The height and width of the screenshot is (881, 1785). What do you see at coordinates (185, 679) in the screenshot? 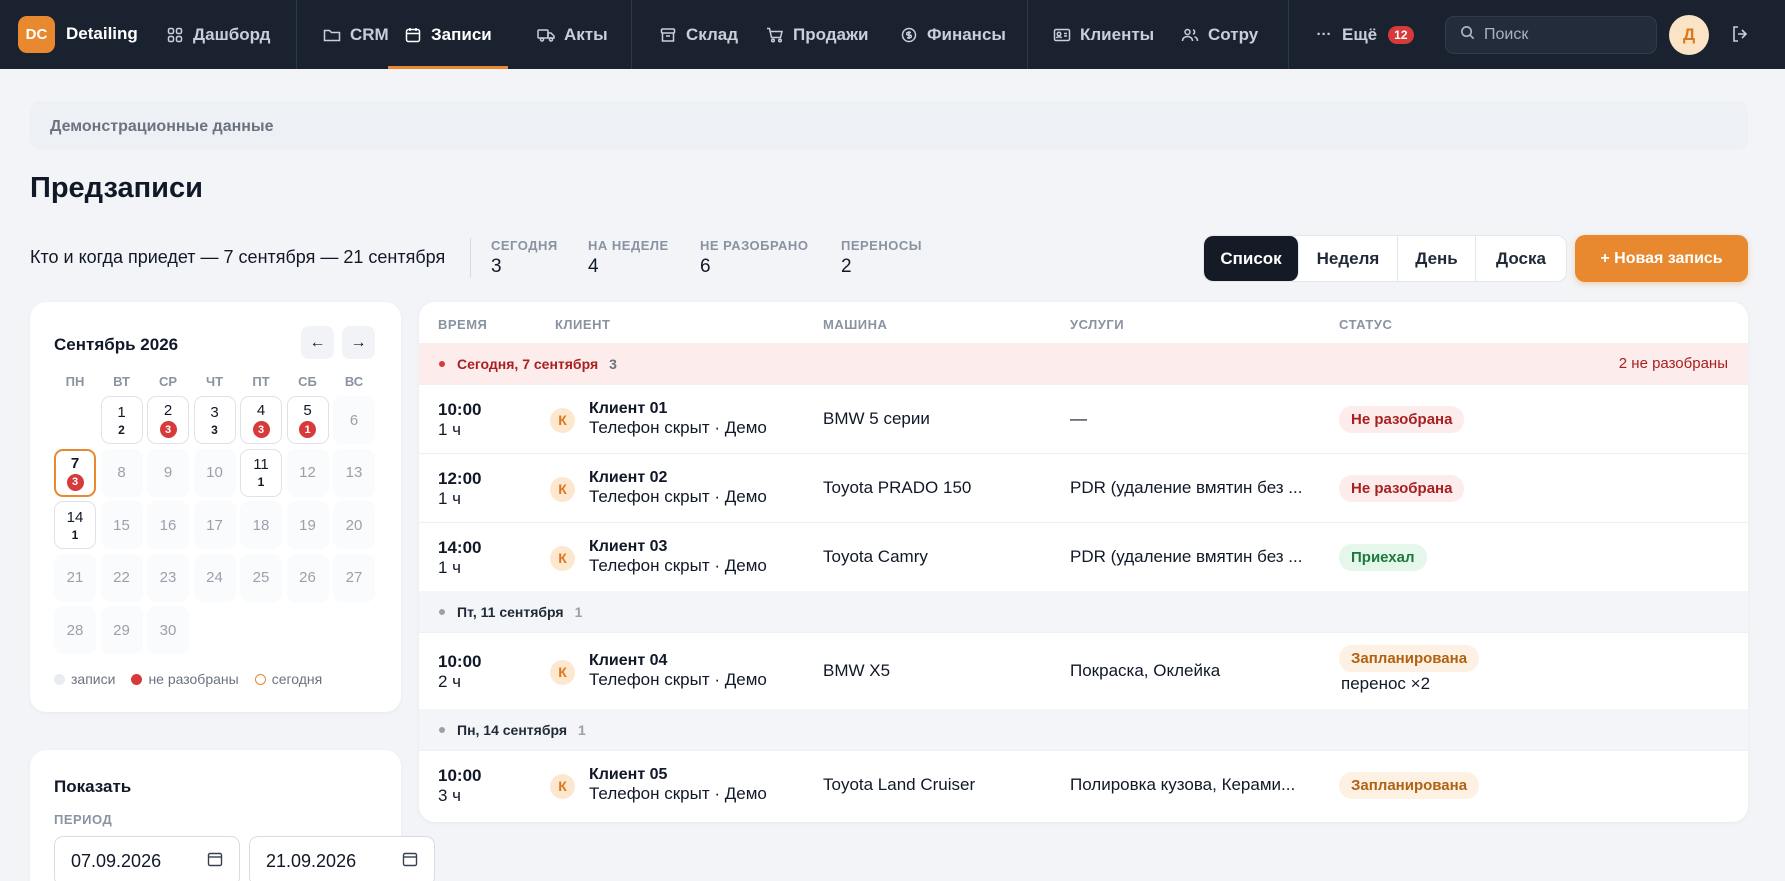
I see `legend-unsorted: не разобраны` at bounding box center [185, 679].